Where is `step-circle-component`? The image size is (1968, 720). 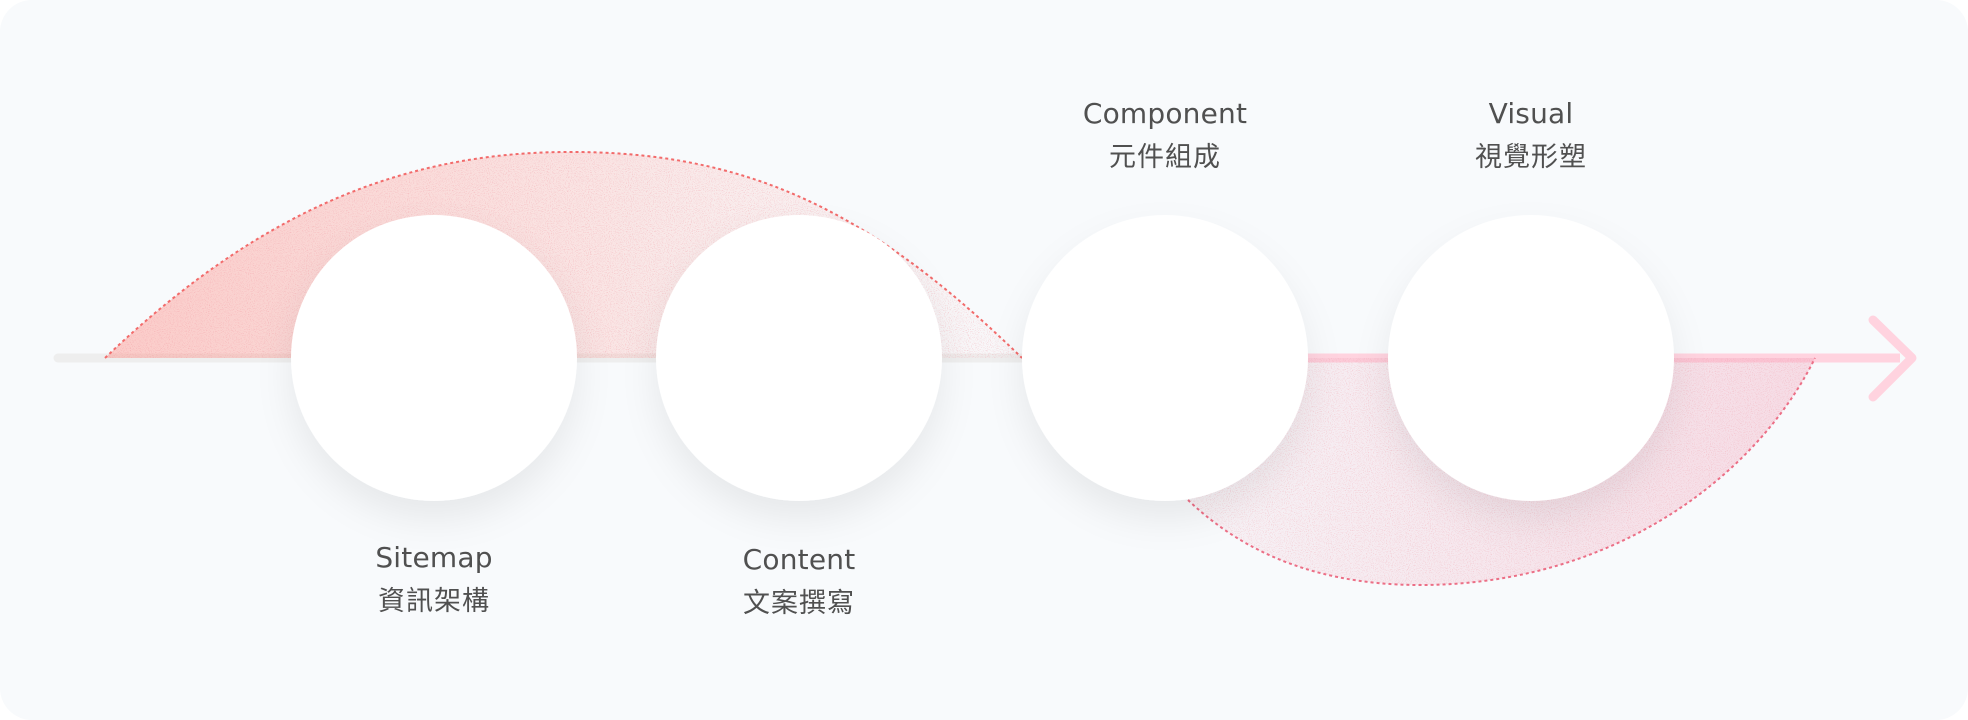 step-circle-component is located at coordinates (1165, 358).